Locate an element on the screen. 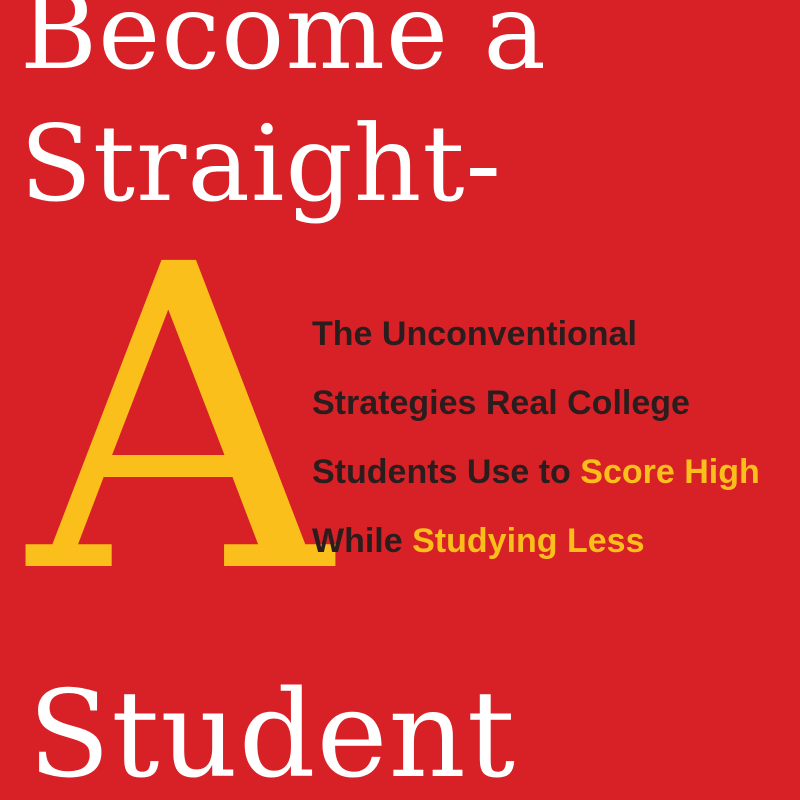  subtitle-line-4-plain: While is located at coordinates (357, 541).